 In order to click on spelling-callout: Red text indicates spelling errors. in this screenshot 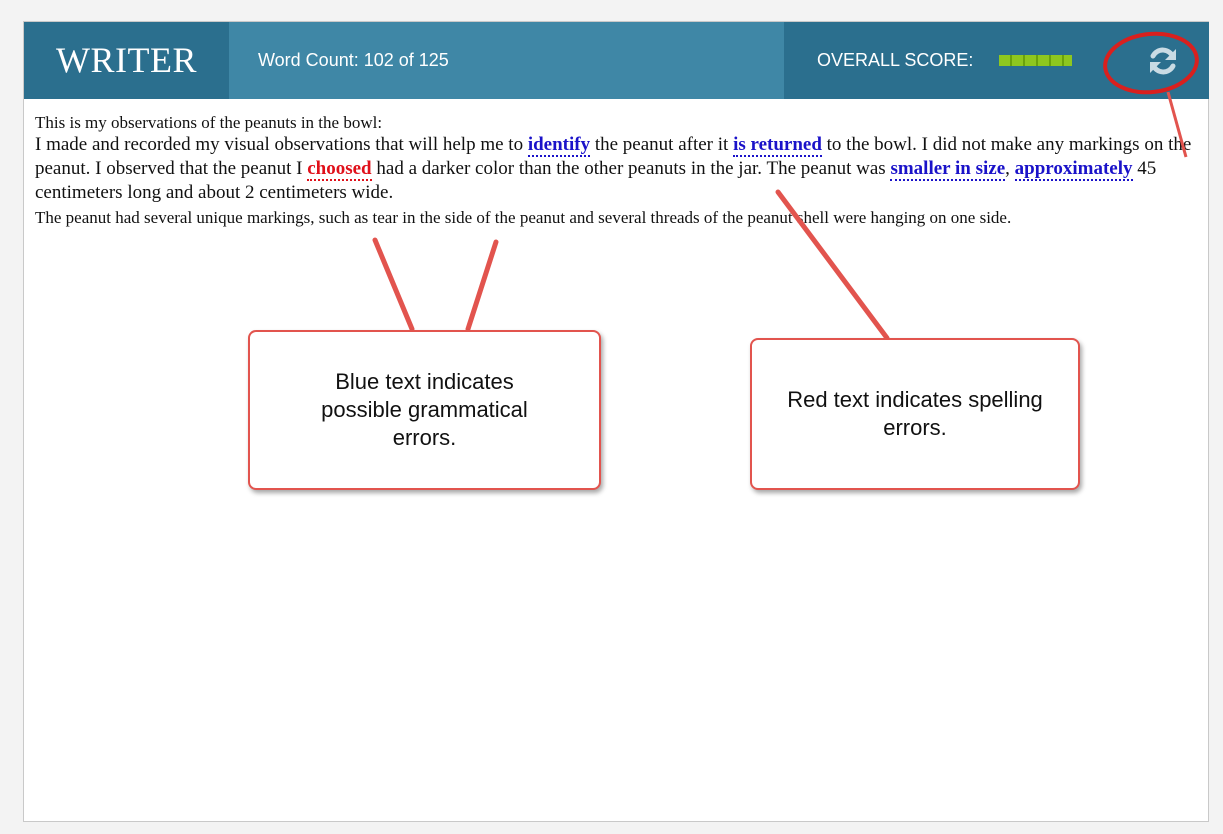, I will do `click(915, 414)`.